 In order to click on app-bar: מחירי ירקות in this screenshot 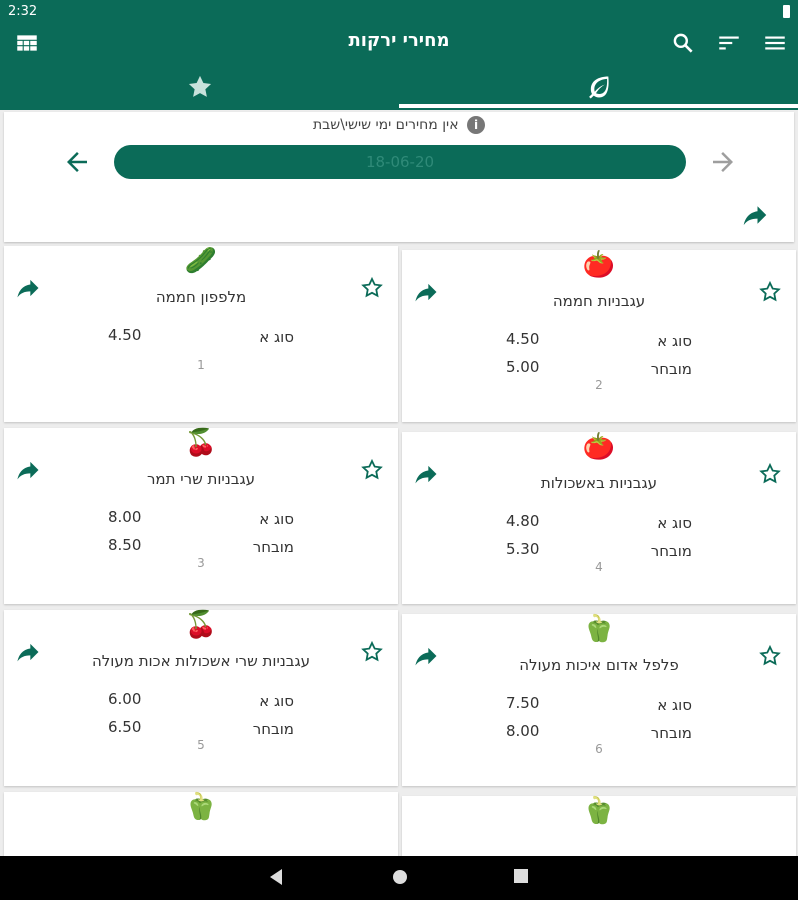, I will do `click(399, 44)`.